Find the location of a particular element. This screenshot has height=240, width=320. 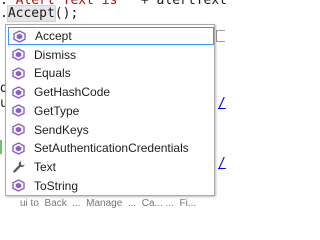

completion-item: ToString is located at coordinates (111, 186).